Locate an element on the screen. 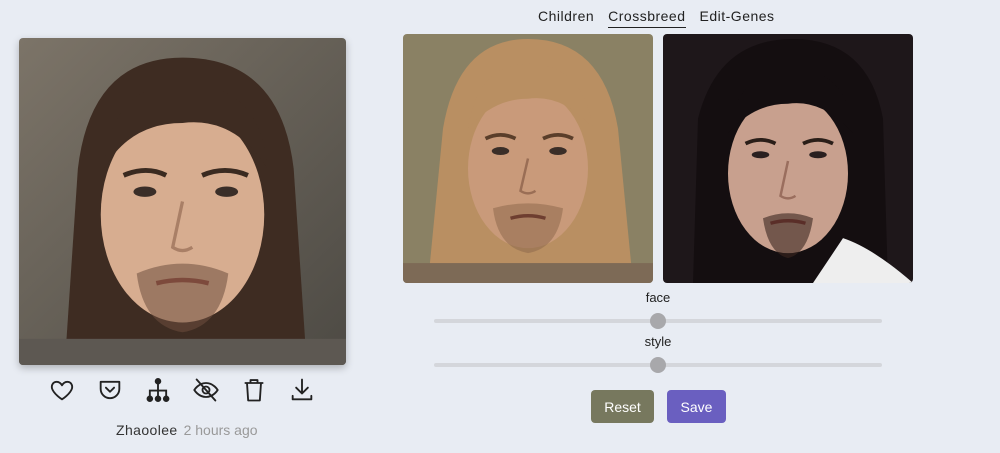  face-slider-thumb is located at coordinates (658, 321).